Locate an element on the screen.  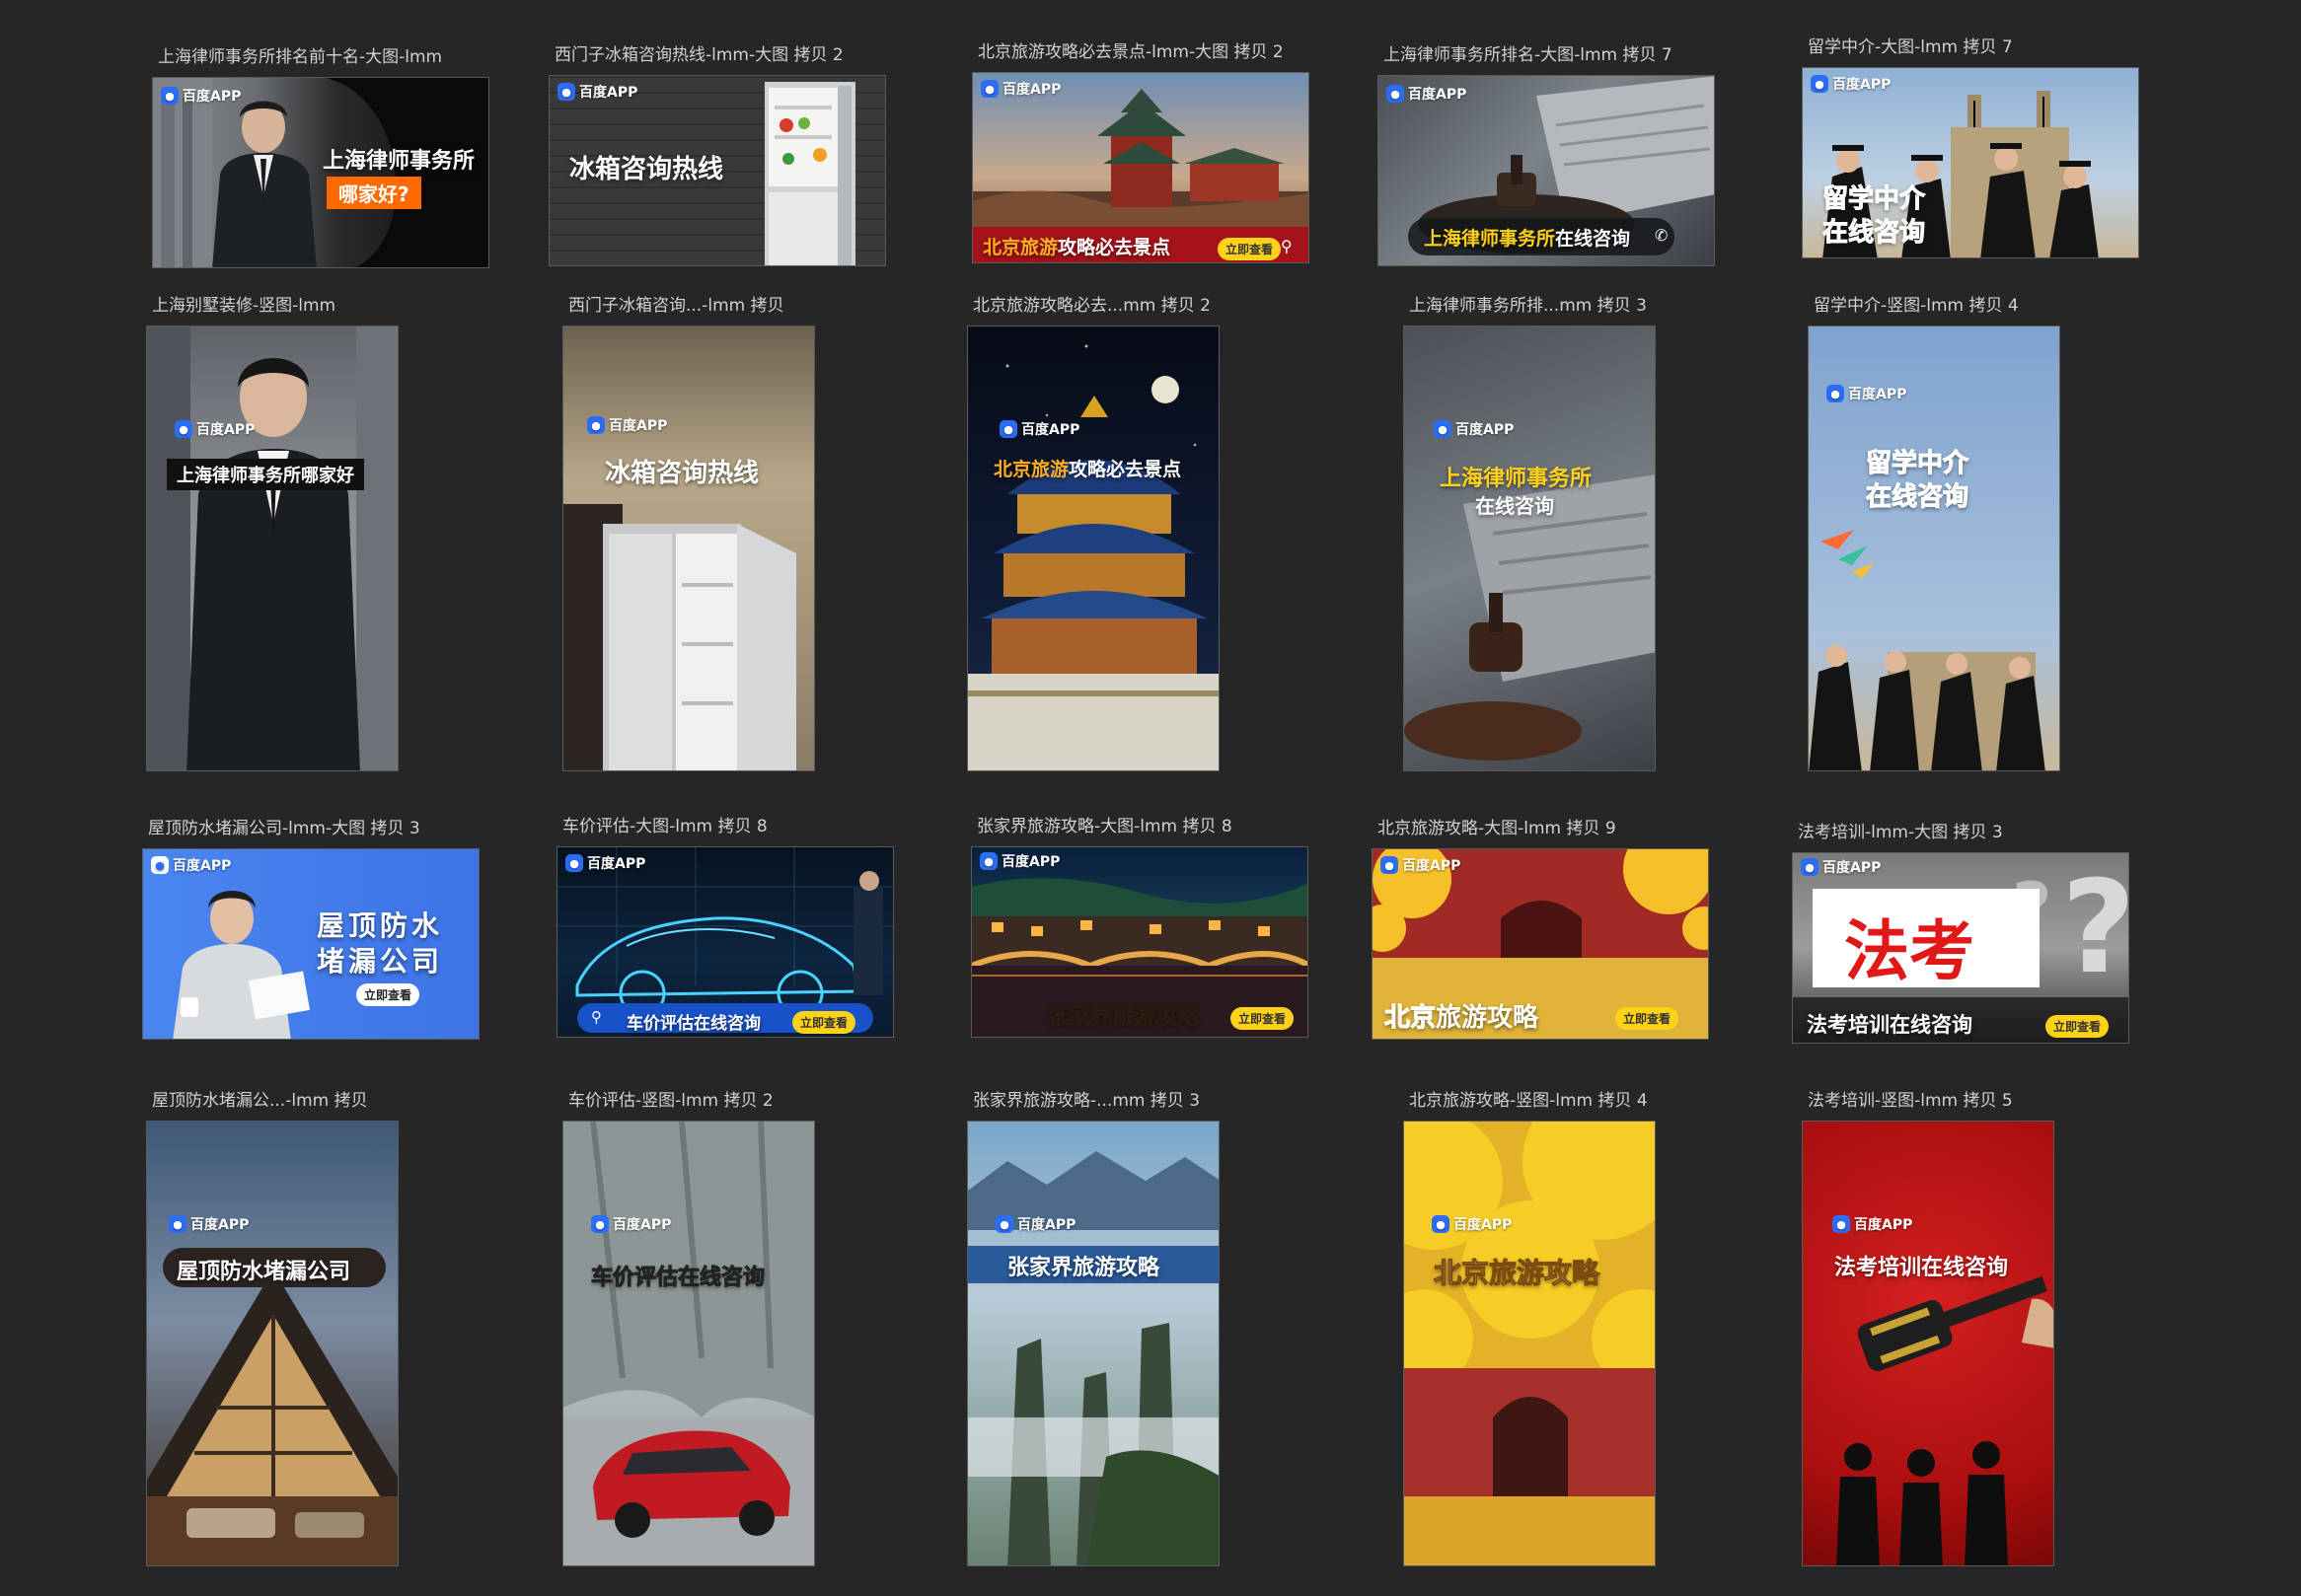
artboard-label: 车价评估-大图-lmm 拷贝 8 is located at coordinates (665, 826).